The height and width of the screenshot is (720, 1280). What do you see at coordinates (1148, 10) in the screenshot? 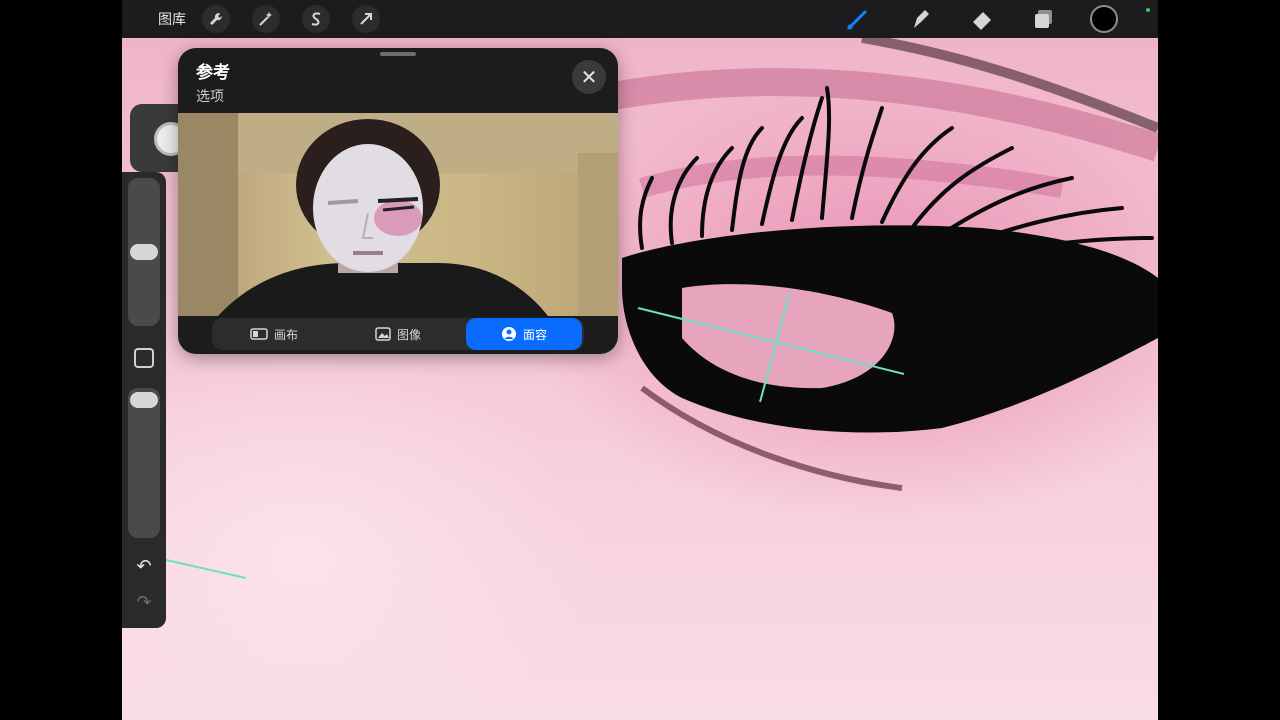
I see `camera-indicator` at bounding box center [1148, 10].